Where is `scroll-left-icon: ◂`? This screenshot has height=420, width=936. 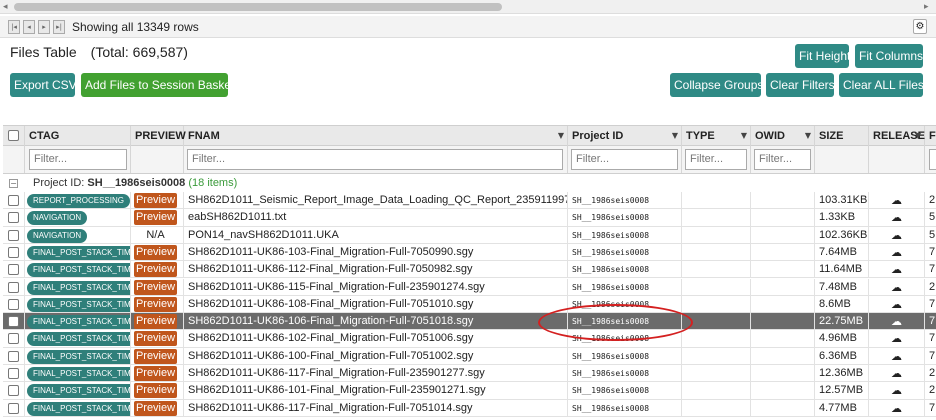 scroll-left-icon: ◂ is located at coordinates (5, 7).